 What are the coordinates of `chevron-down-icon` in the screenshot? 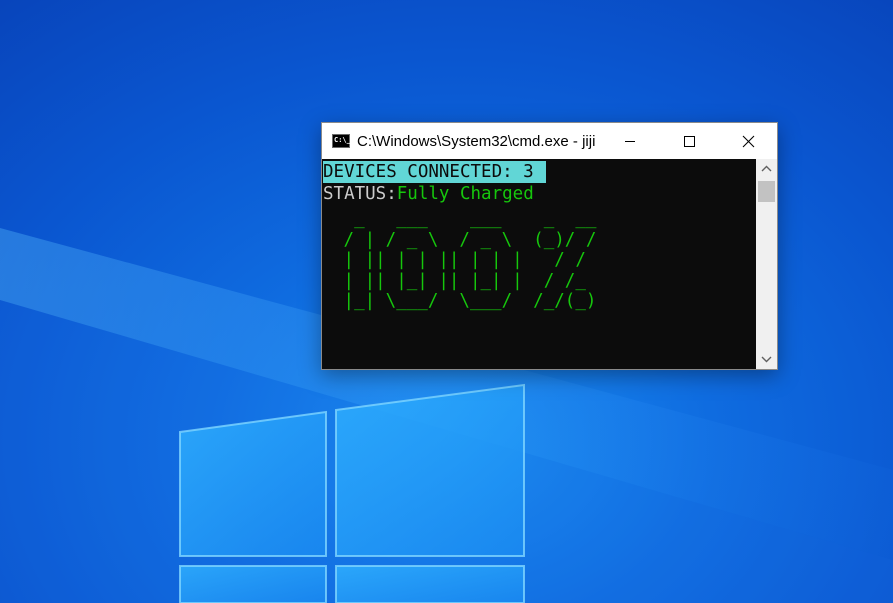 It's located at (766, 359).